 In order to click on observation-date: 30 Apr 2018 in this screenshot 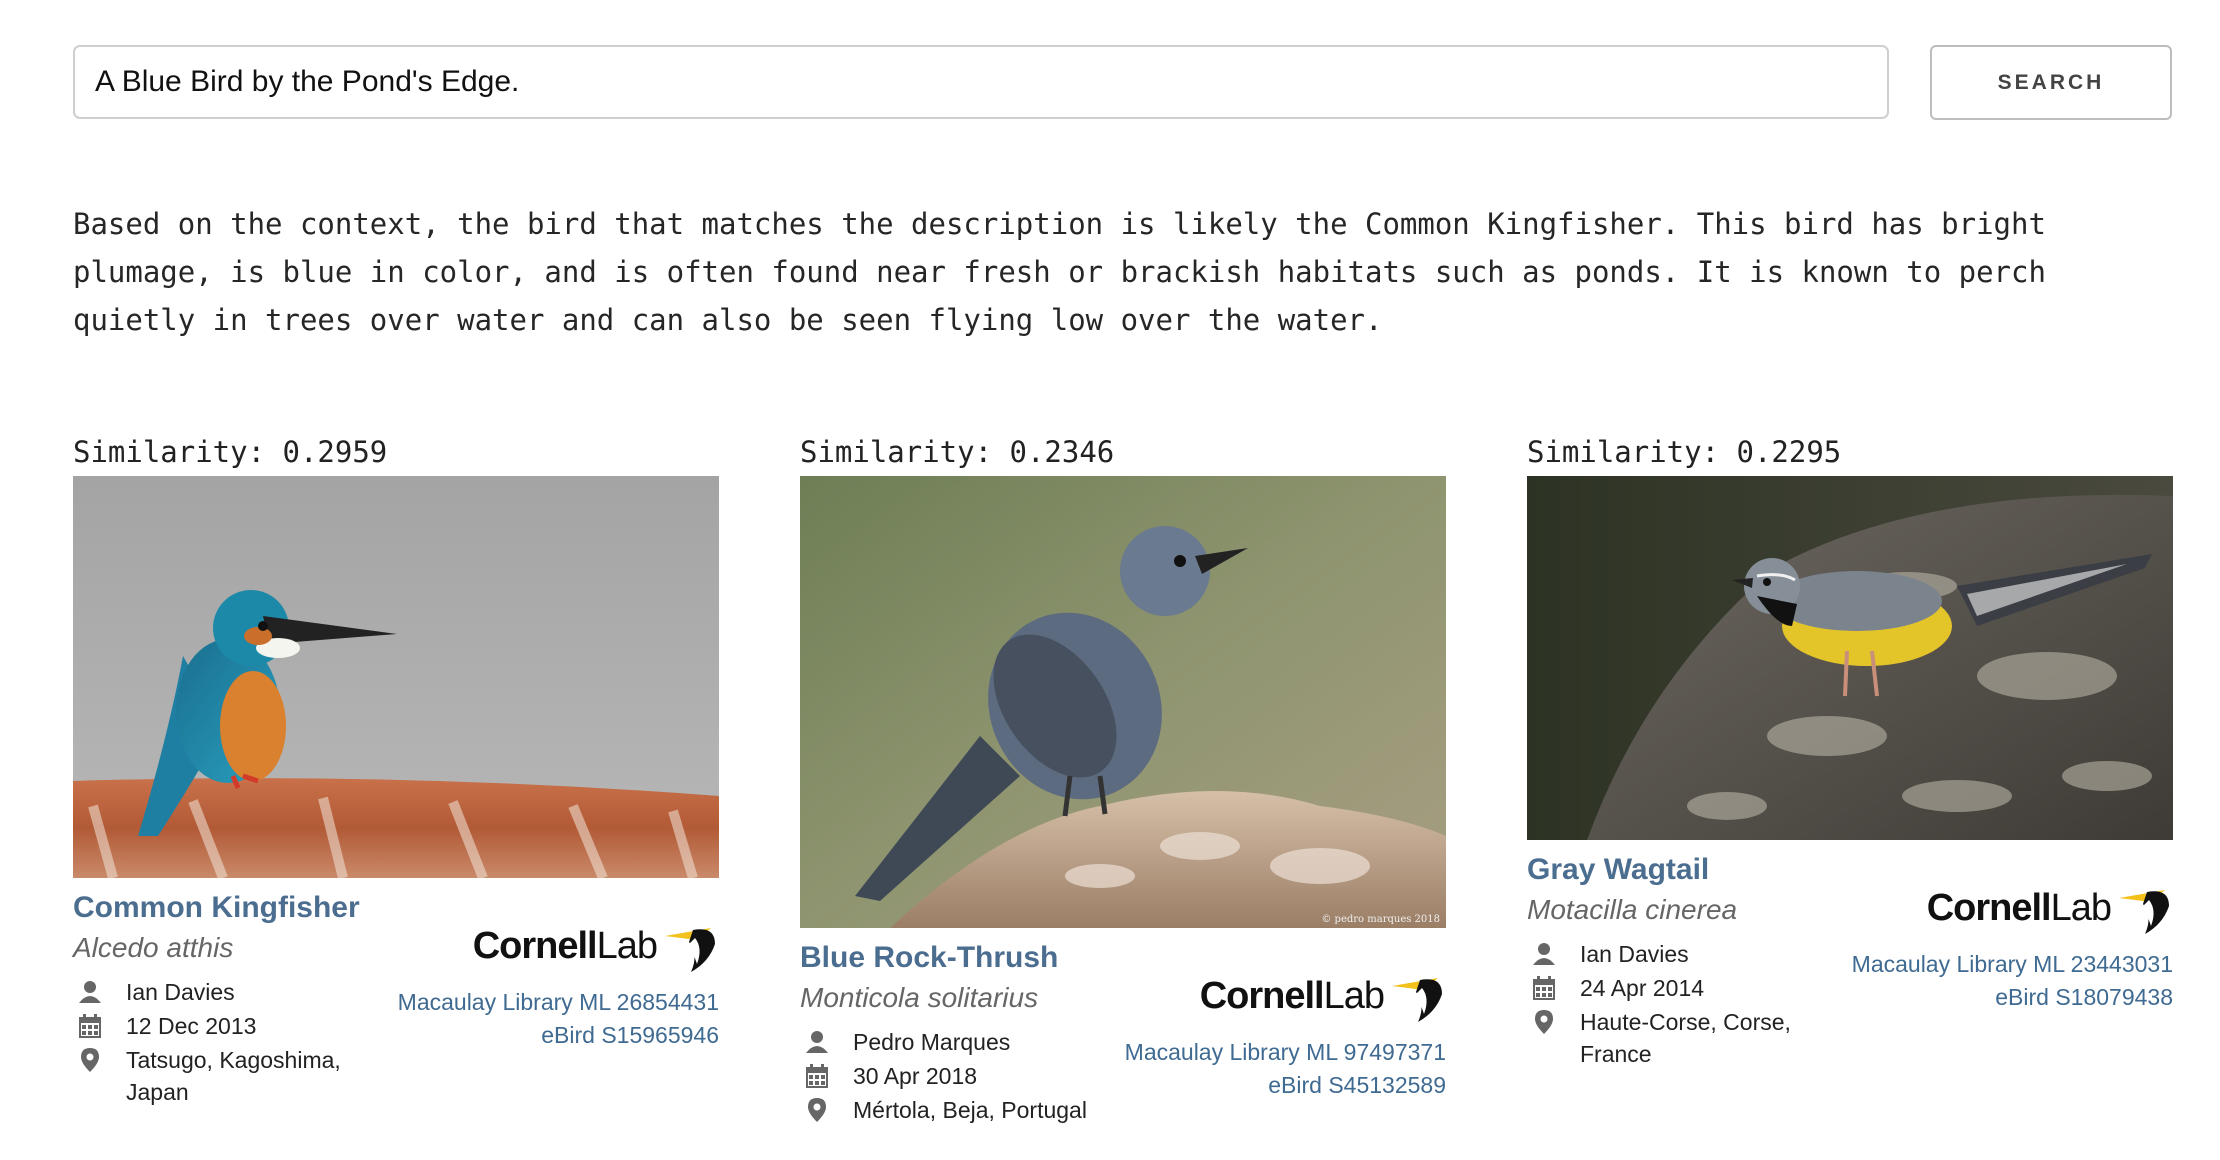, I will do `click(915, 1076)`.